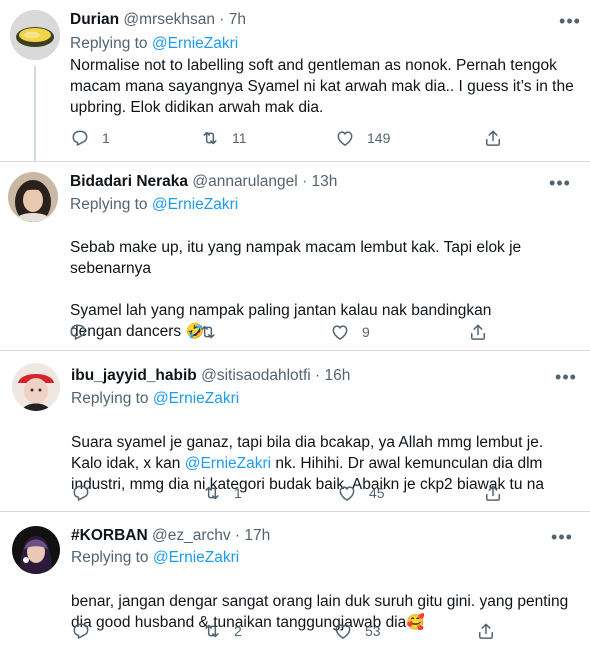  What do you see at coordinates (325, 181) in the screenshot?
I see `timestamp: 13h` at bounding box center [325, 181].